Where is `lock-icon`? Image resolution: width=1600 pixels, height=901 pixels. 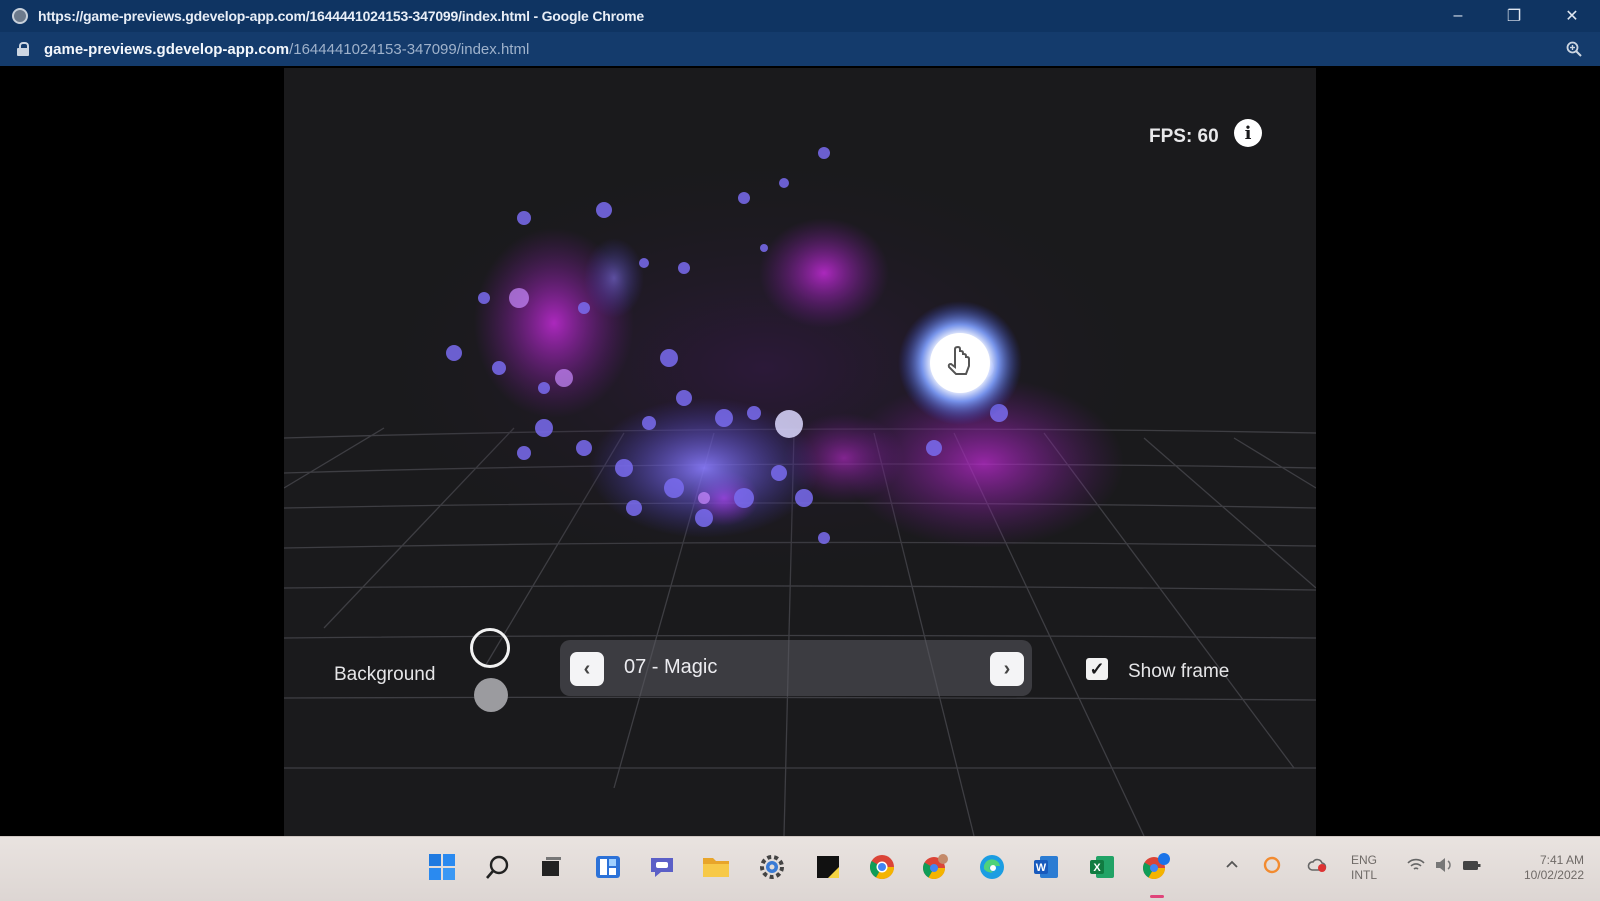 lock-icon is located at coordinates (23, 49).